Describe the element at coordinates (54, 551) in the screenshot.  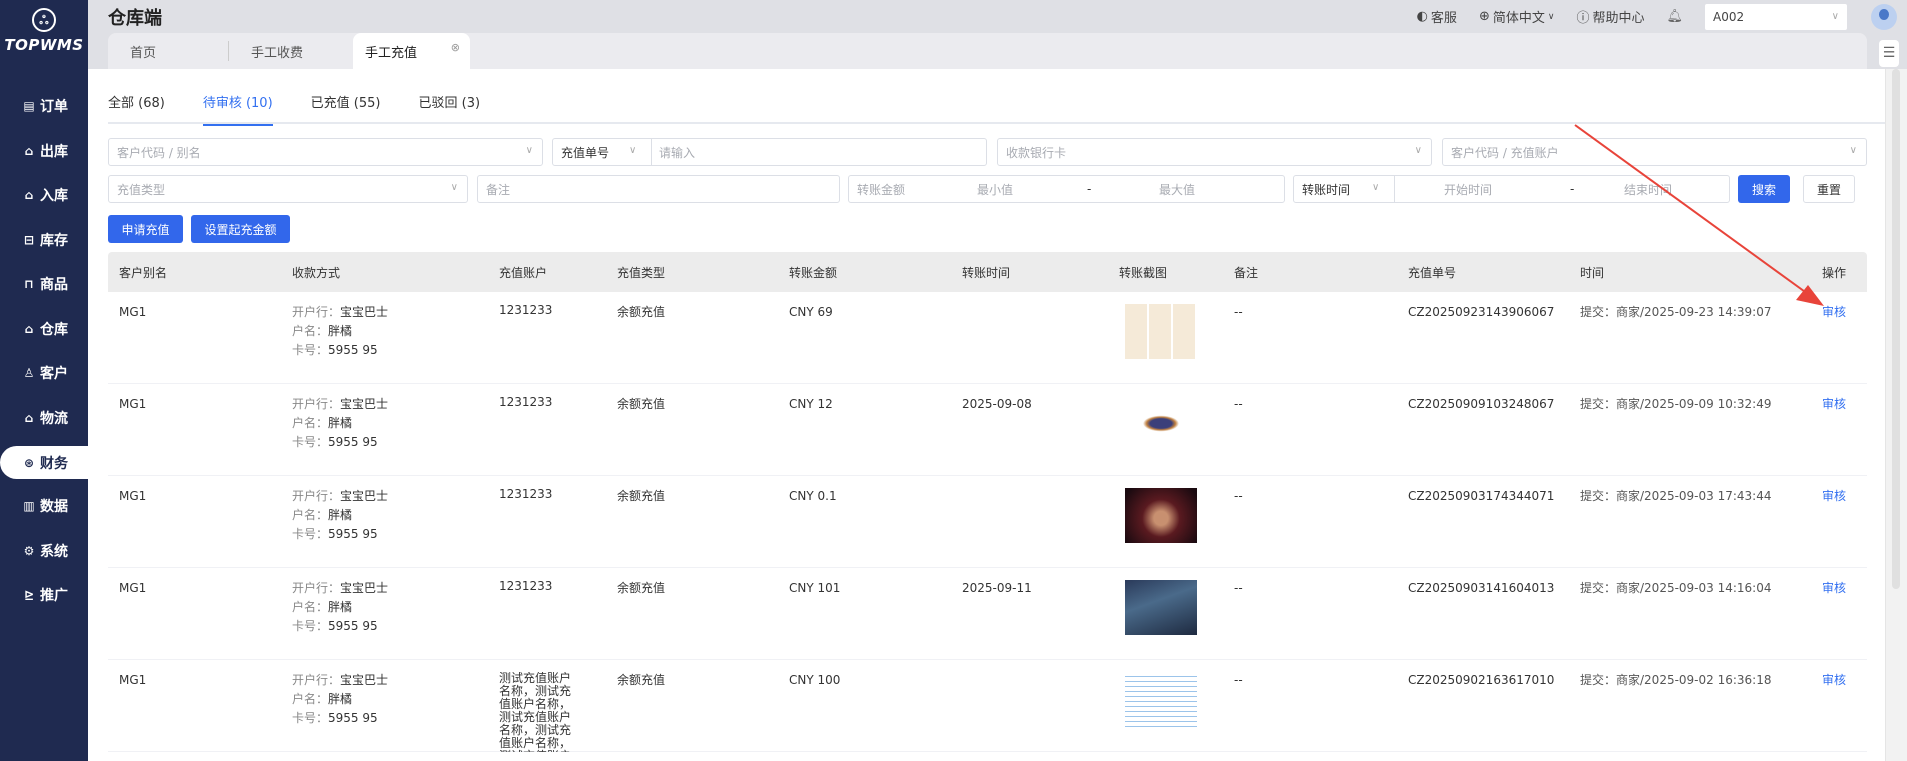
I see `sidebar-item-label: 系统` at that location.